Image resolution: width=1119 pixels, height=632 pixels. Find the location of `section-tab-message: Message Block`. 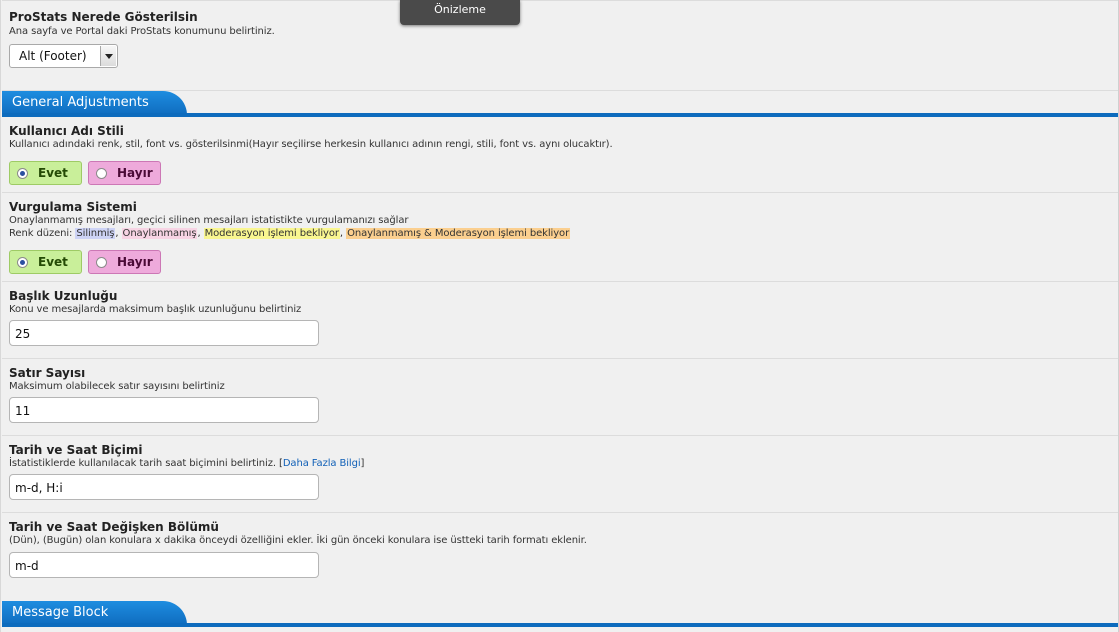

section-tab-message: Message Block is located at coordinates (94, 613).